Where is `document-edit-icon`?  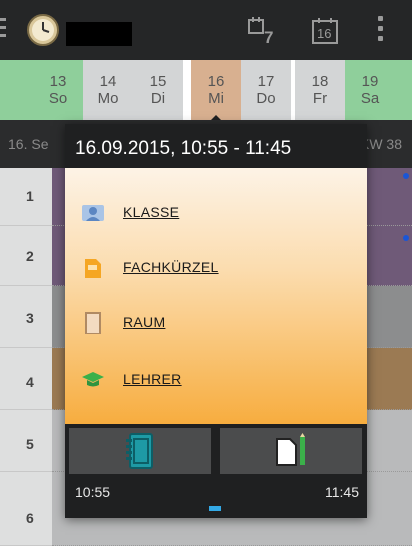 document-edit-icon is located at coordinates (290, 449).